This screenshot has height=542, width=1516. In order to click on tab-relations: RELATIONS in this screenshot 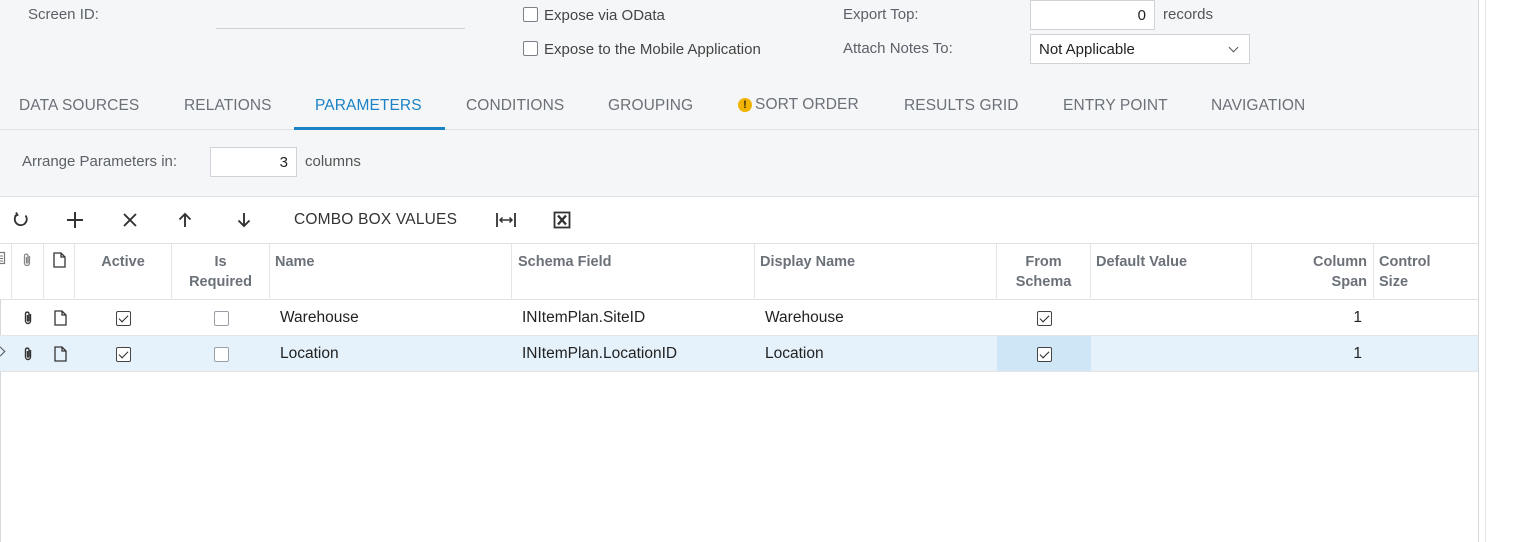, I will do `click(228, 106)`.